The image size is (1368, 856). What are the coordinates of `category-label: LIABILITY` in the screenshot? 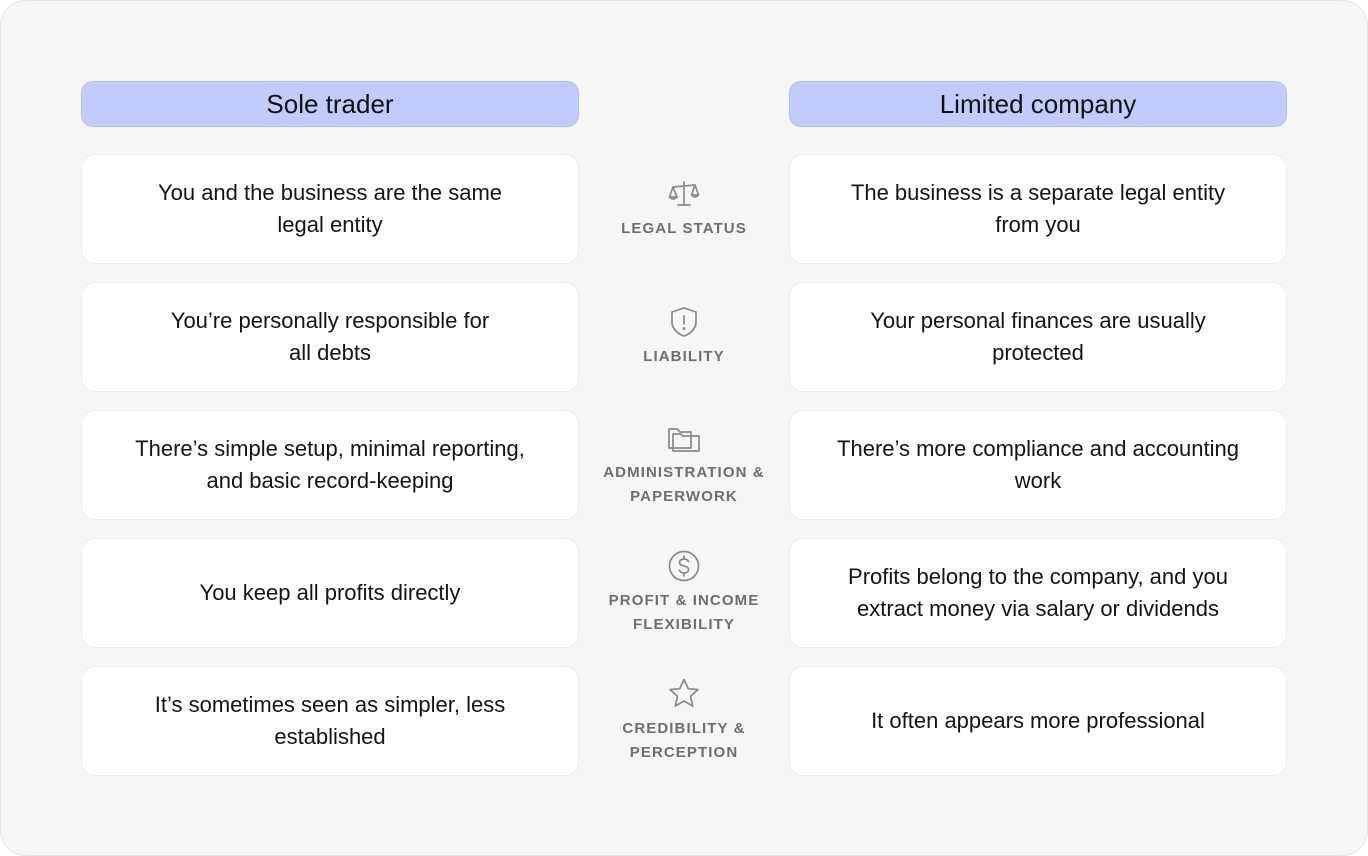 It's located at (684, 356).